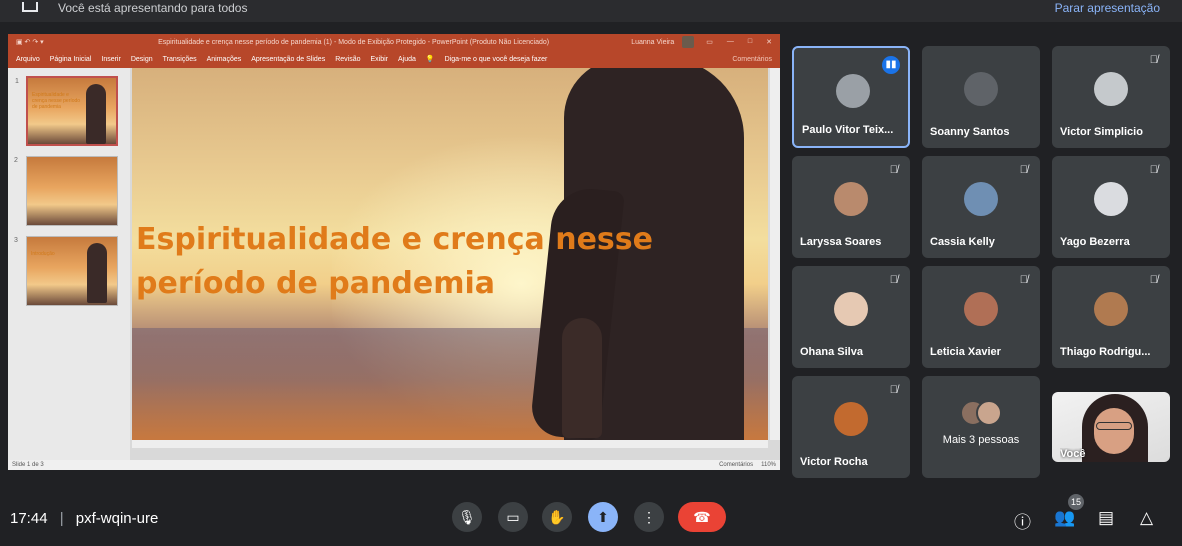  Describe the element at coordinates (1107, 8) in the screenshot. I see `stop-presenting-button: Parar apresentação` at that location.